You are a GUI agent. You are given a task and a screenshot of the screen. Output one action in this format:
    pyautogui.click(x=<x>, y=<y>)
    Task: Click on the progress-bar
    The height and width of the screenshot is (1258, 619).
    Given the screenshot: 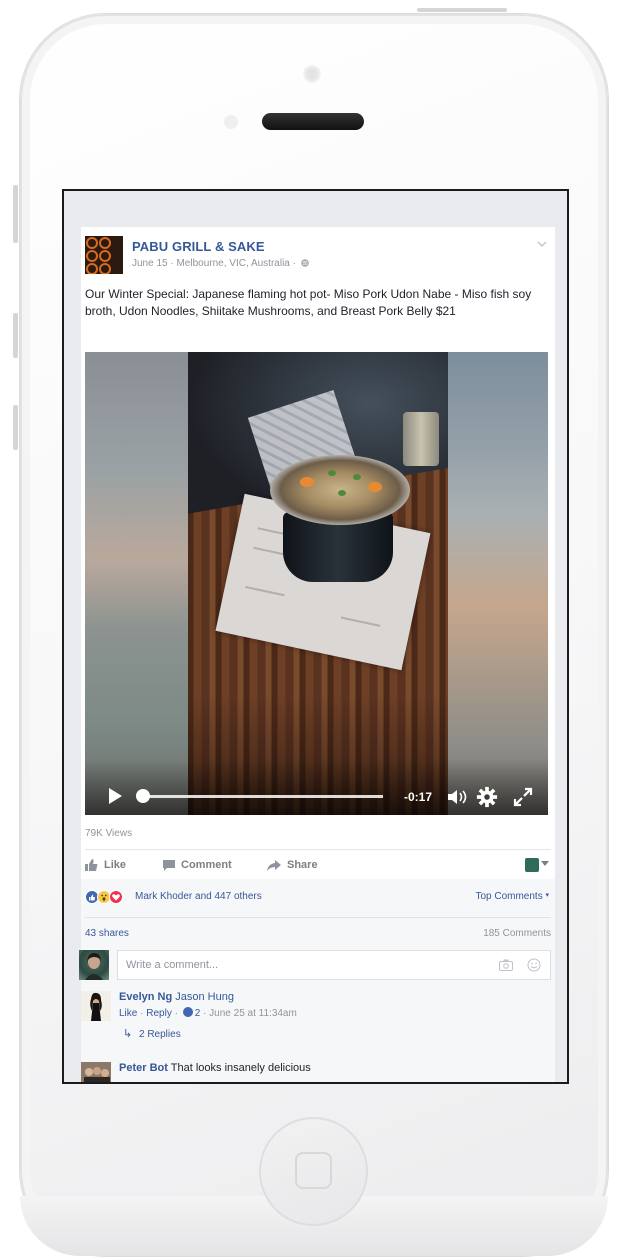 What is the action you would take?
    pyautogui.click(x=261, y=796)
    